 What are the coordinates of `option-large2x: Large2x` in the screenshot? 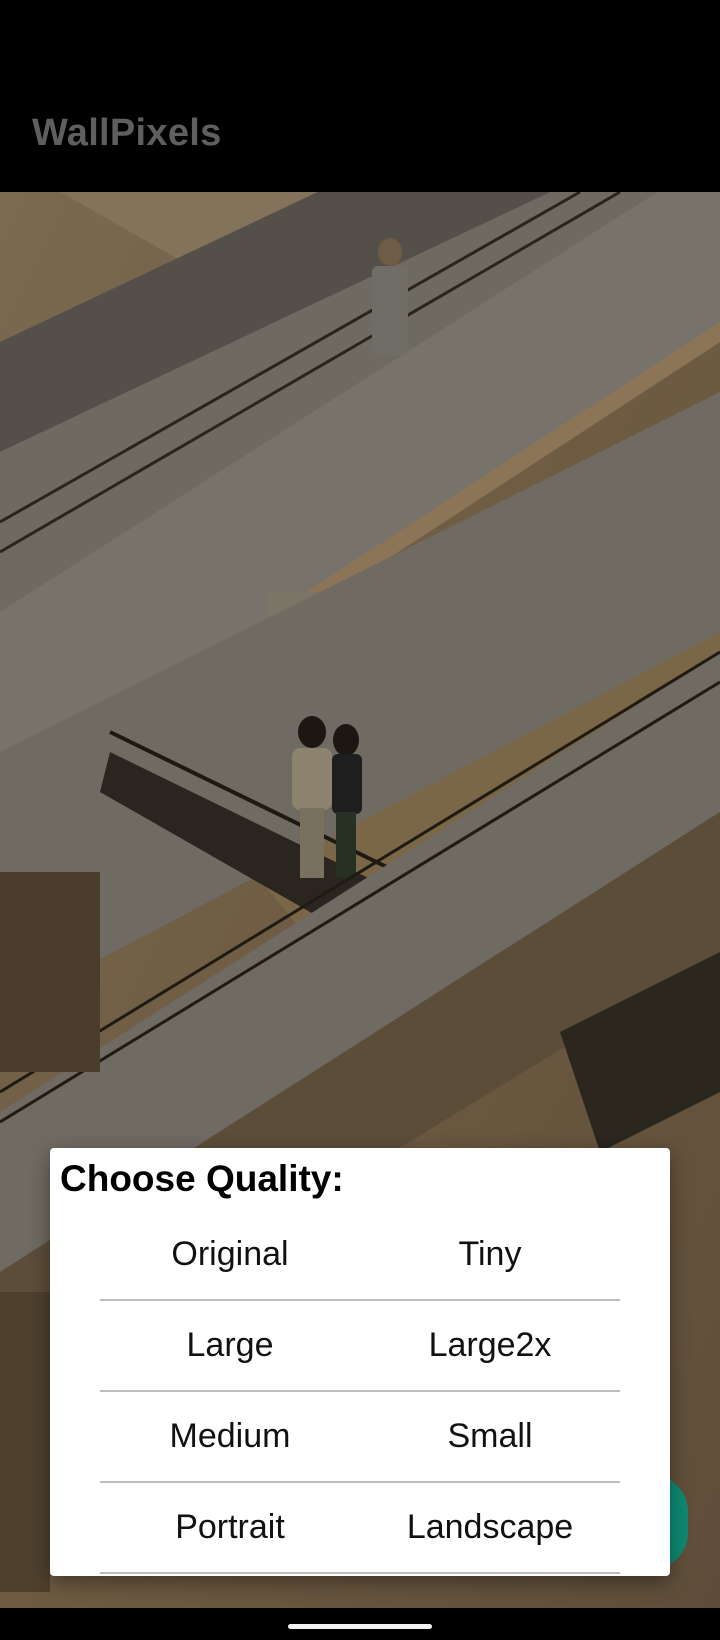 It's located at (490, 1345).